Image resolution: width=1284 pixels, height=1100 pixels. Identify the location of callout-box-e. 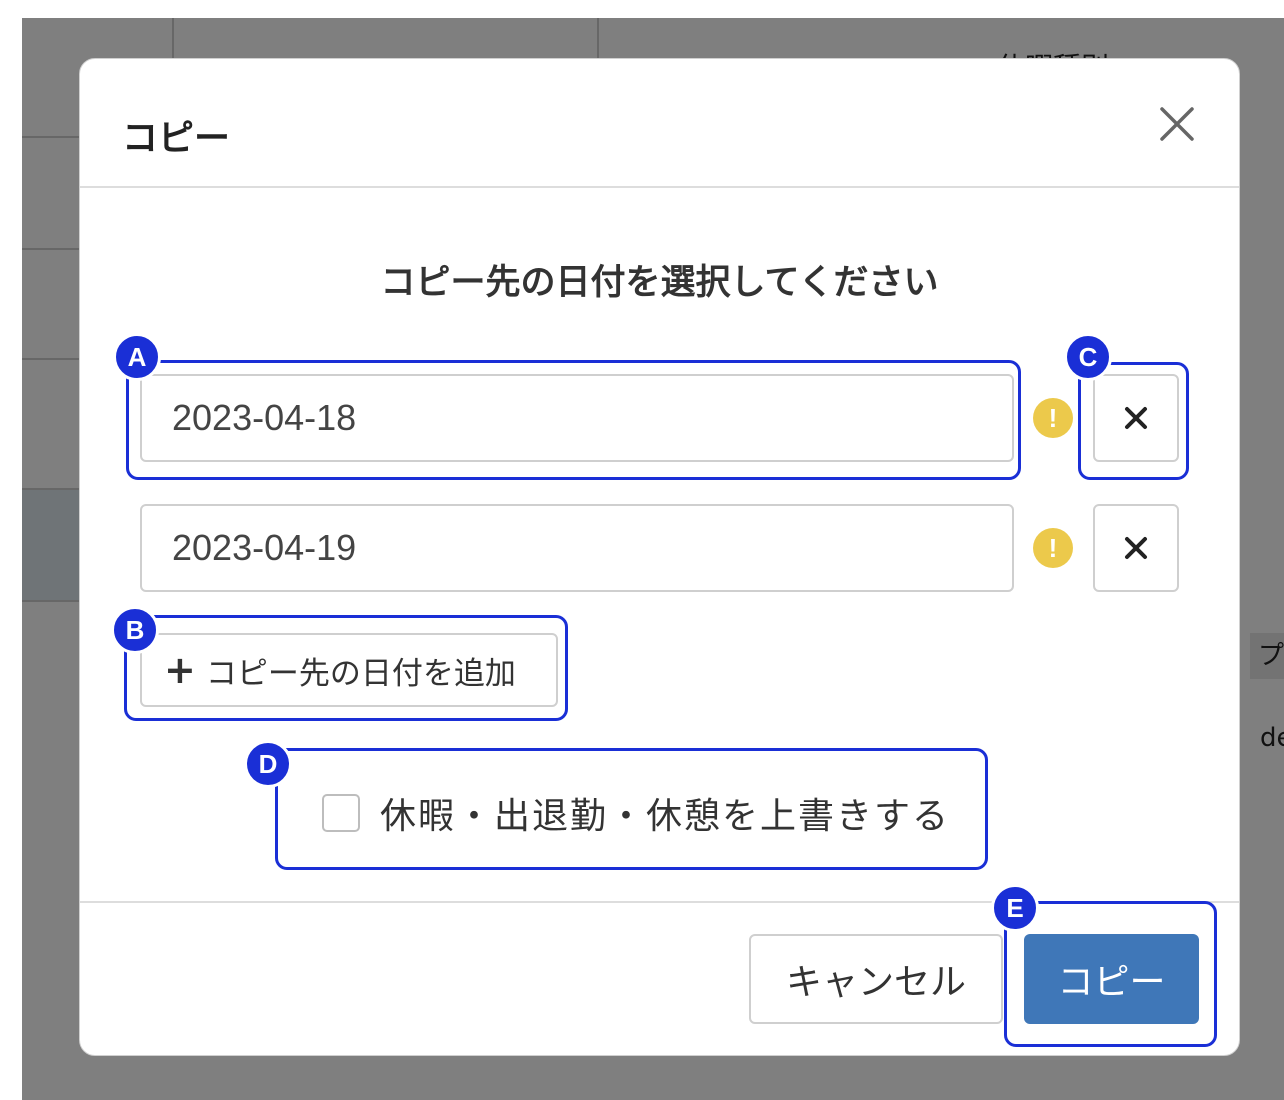
(1110, 974).